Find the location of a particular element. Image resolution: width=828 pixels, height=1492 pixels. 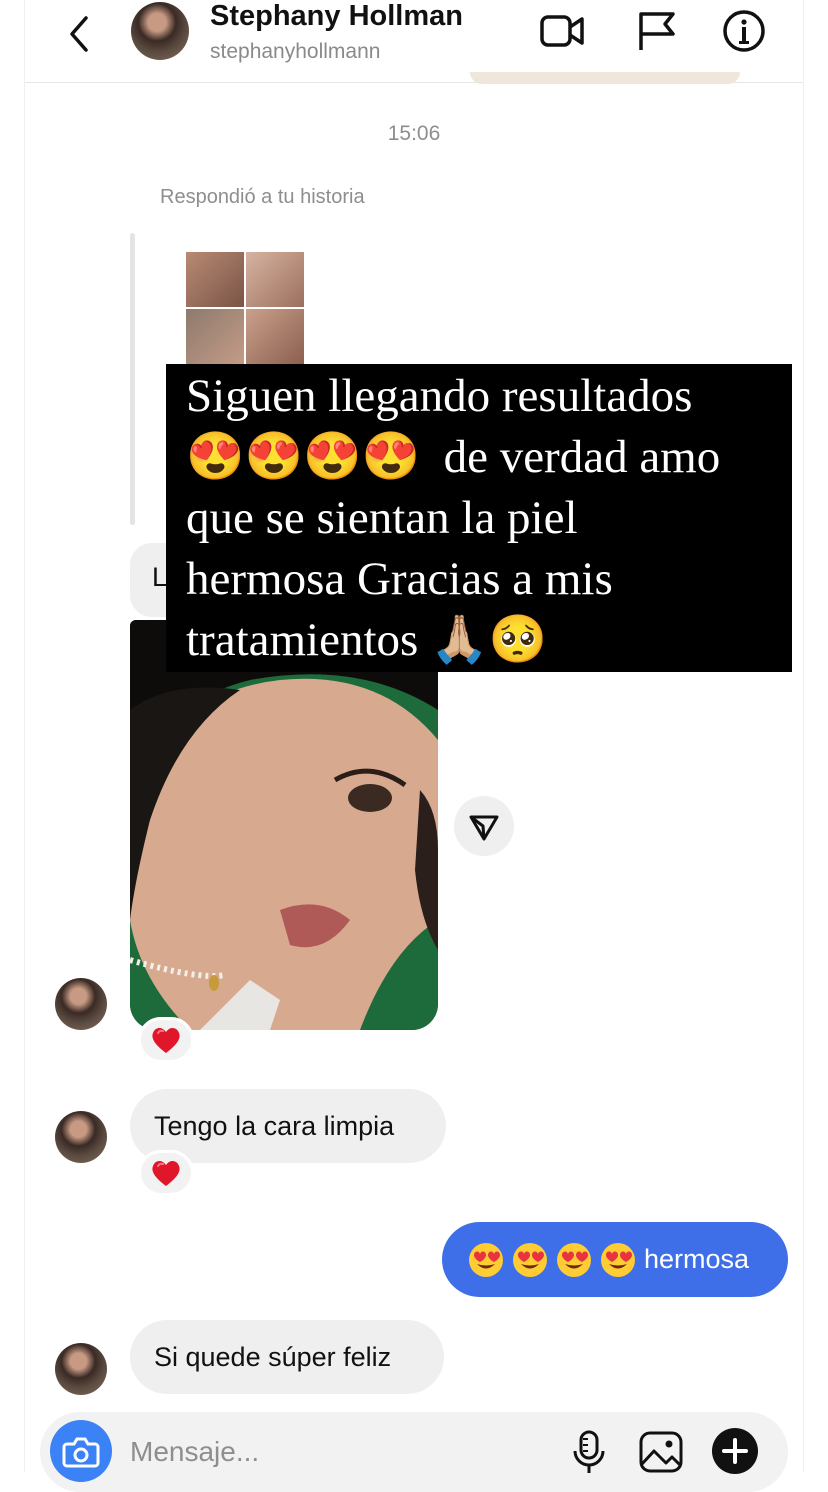

send-icon is located at coordinates (484, 828).